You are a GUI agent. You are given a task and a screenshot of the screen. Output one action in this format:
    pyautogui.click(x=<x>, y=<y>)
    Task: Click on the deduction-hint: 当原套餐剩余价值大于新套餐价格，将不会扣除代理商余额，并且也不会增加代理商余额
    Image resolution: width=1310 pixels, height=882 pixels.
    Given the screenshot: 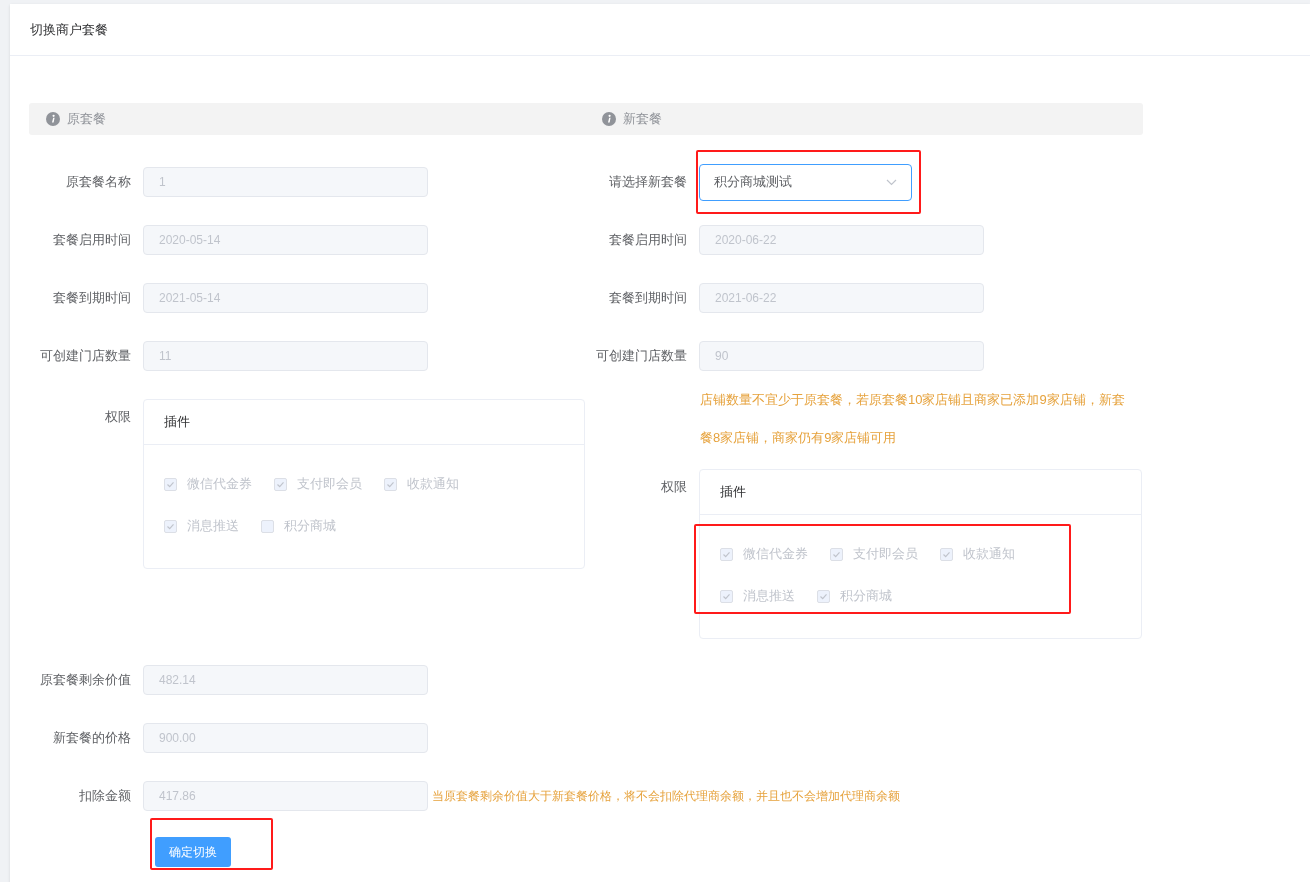 What is the action you would take?
    pyautogui.click(x=666, y=796)
    